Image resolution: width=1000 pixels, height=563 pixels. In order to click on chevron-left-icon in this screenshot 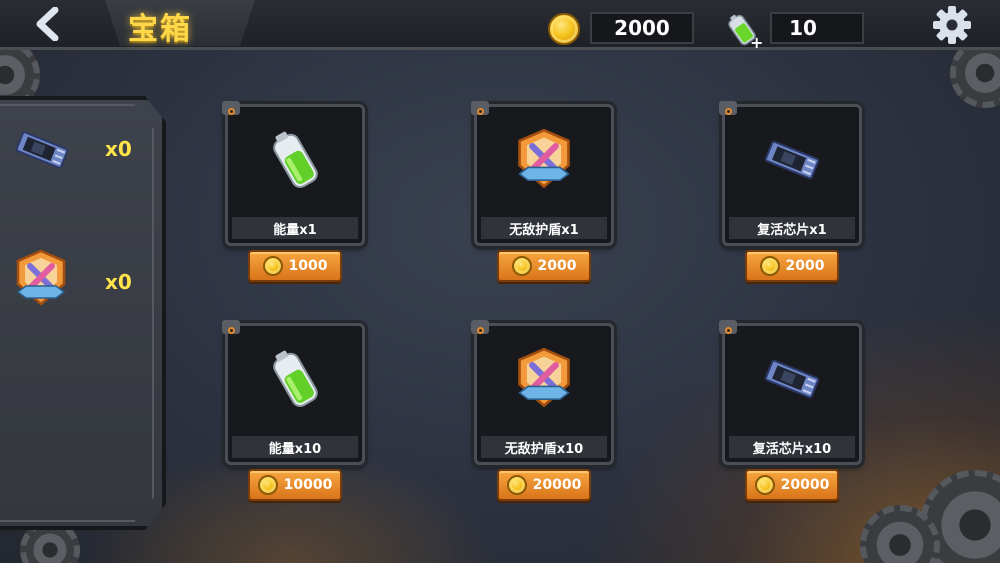, I will do `click(47, 24)`.